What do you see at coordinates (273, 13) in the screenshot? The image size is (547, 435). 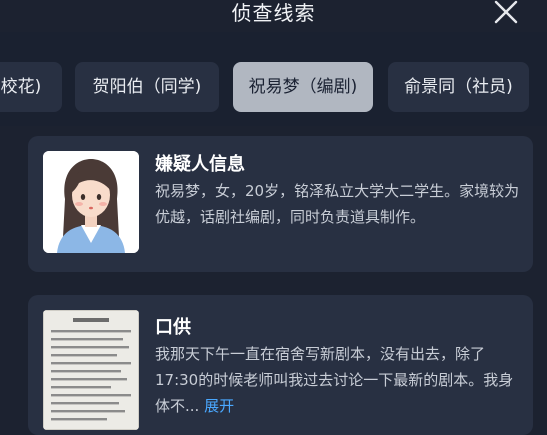 I see `page-title: 侦查线索` at bounding box center [273, 13].